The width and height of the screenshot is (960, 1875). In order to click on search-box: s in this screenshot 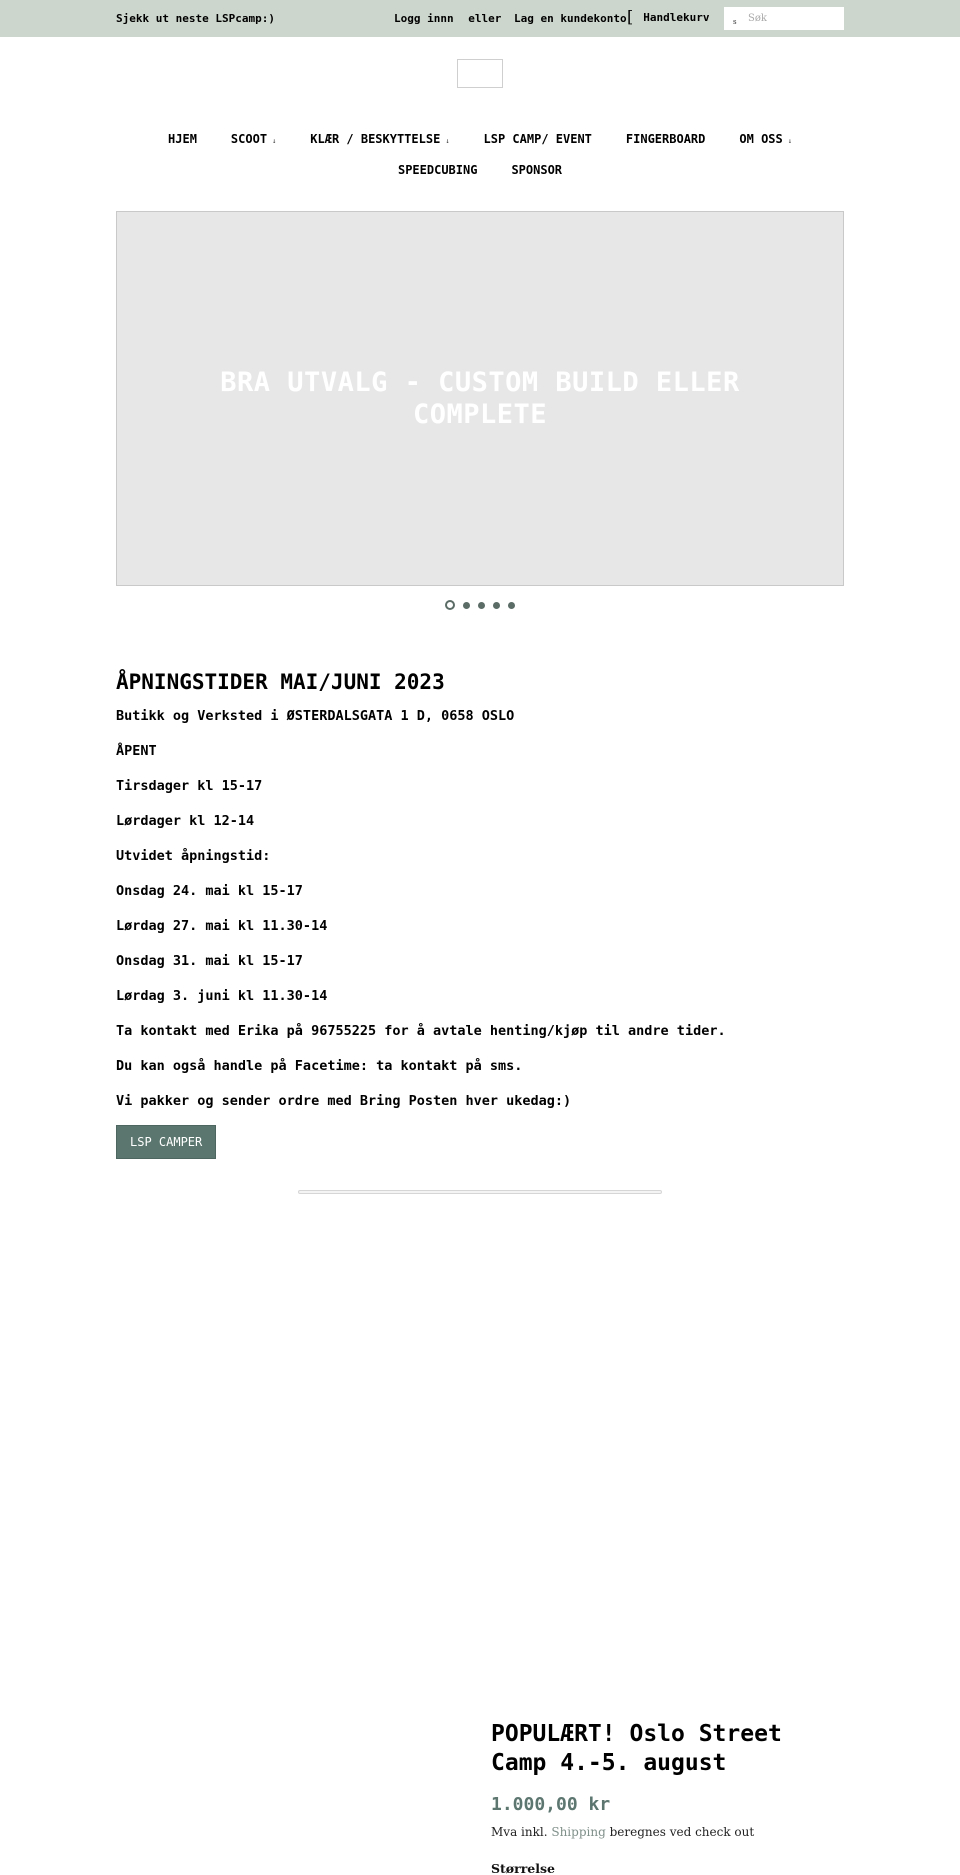, I will do `click(784, 18)`.